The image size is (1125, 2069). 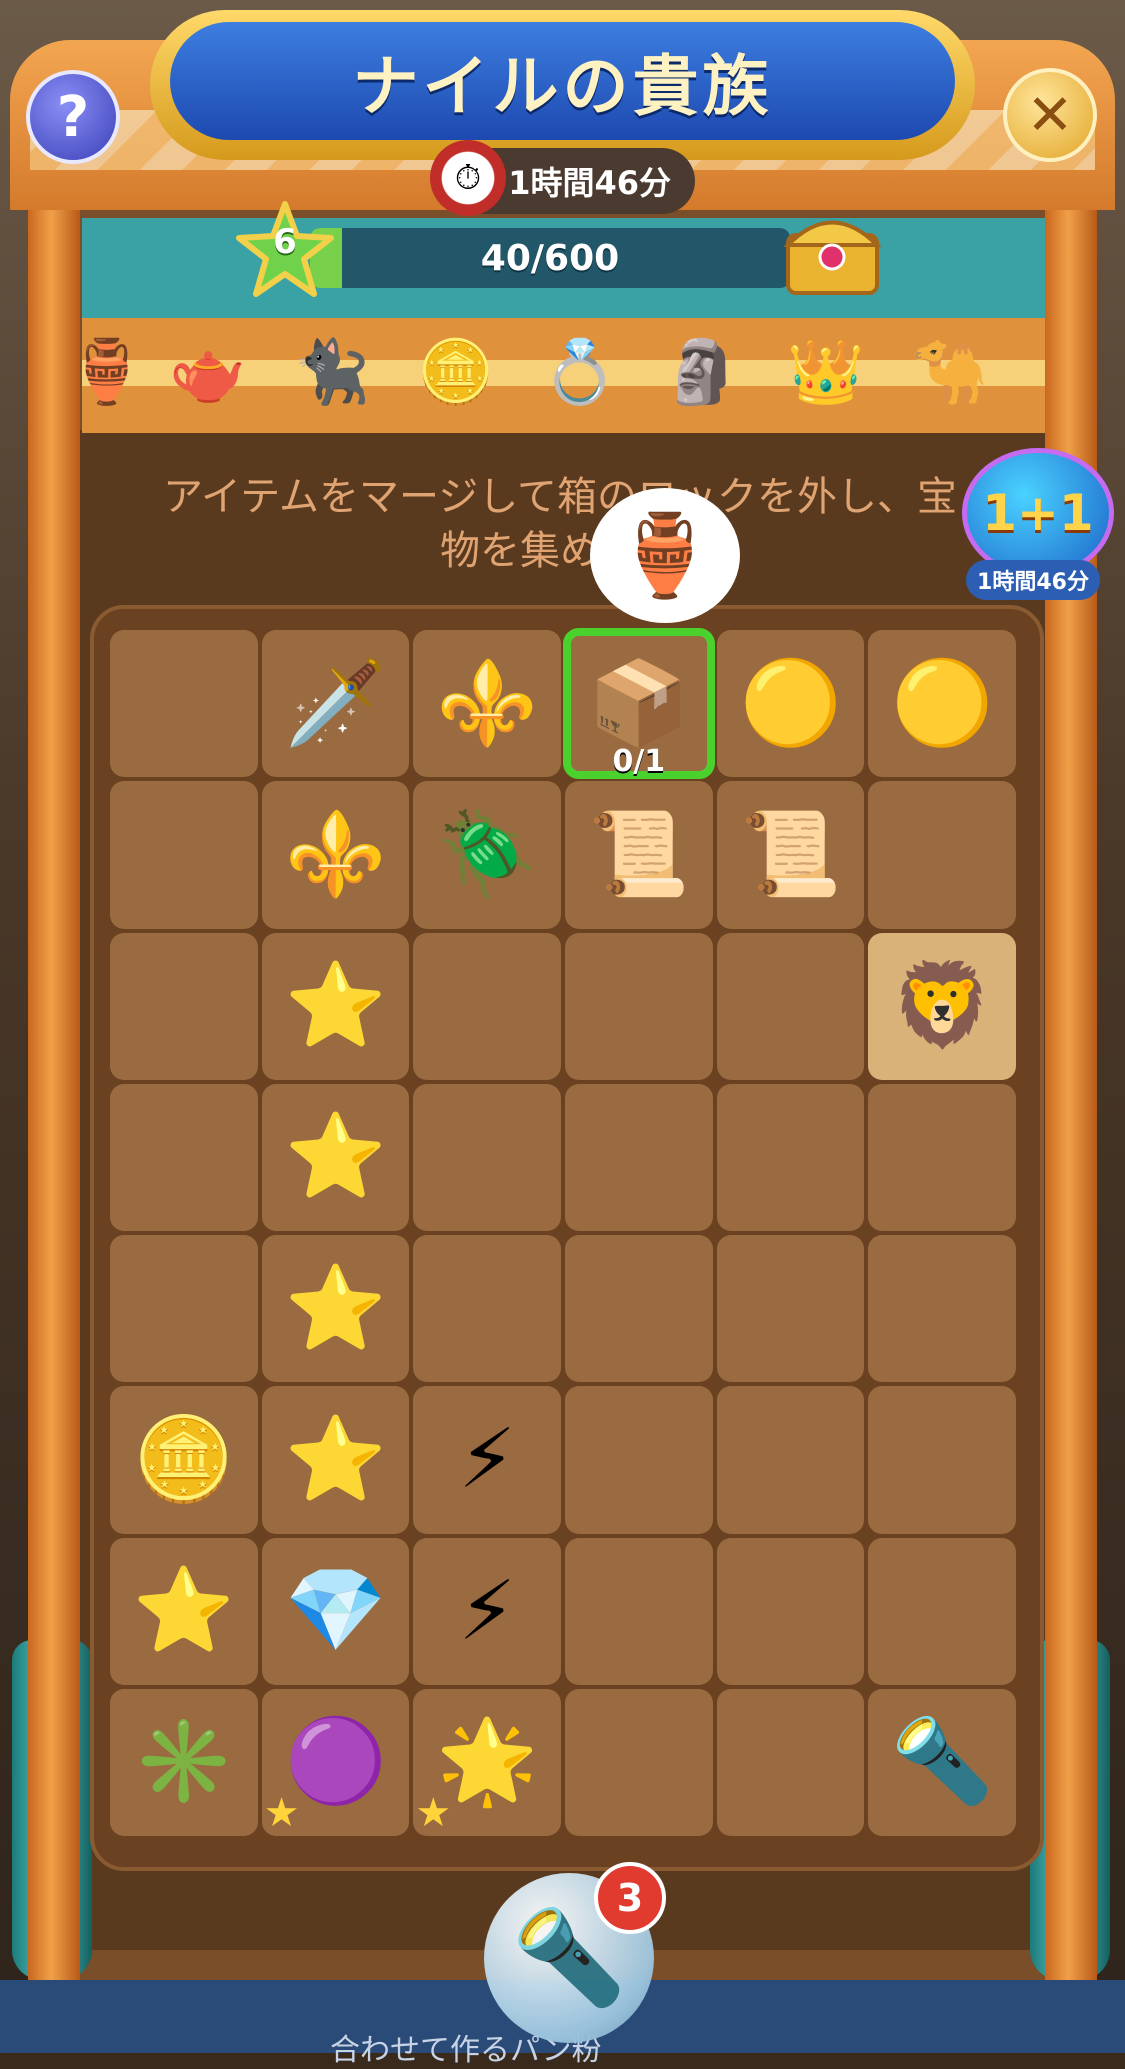 I want to click on thought-bubble: 🏺, so click(x=665, y=555).